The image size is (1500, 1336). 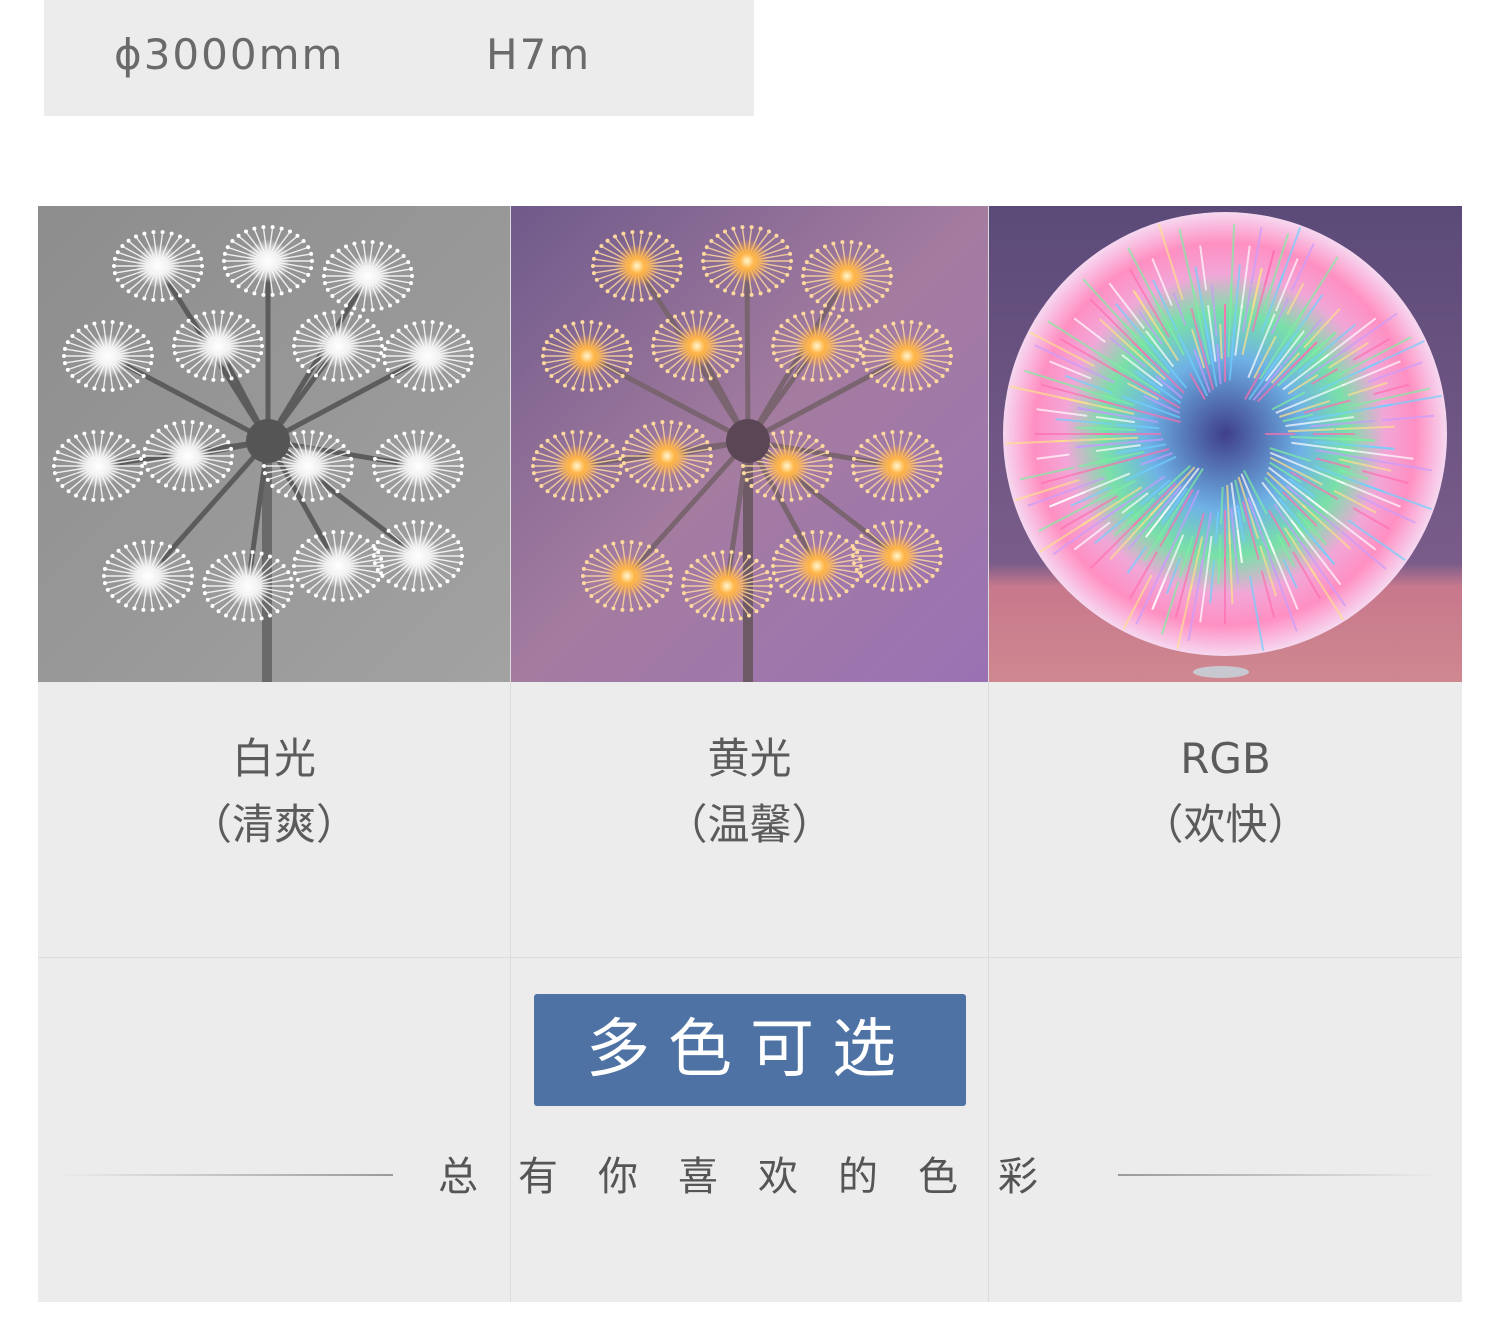 I want to click on option-subtitle: （温馨）, so click(x=749, y=824).